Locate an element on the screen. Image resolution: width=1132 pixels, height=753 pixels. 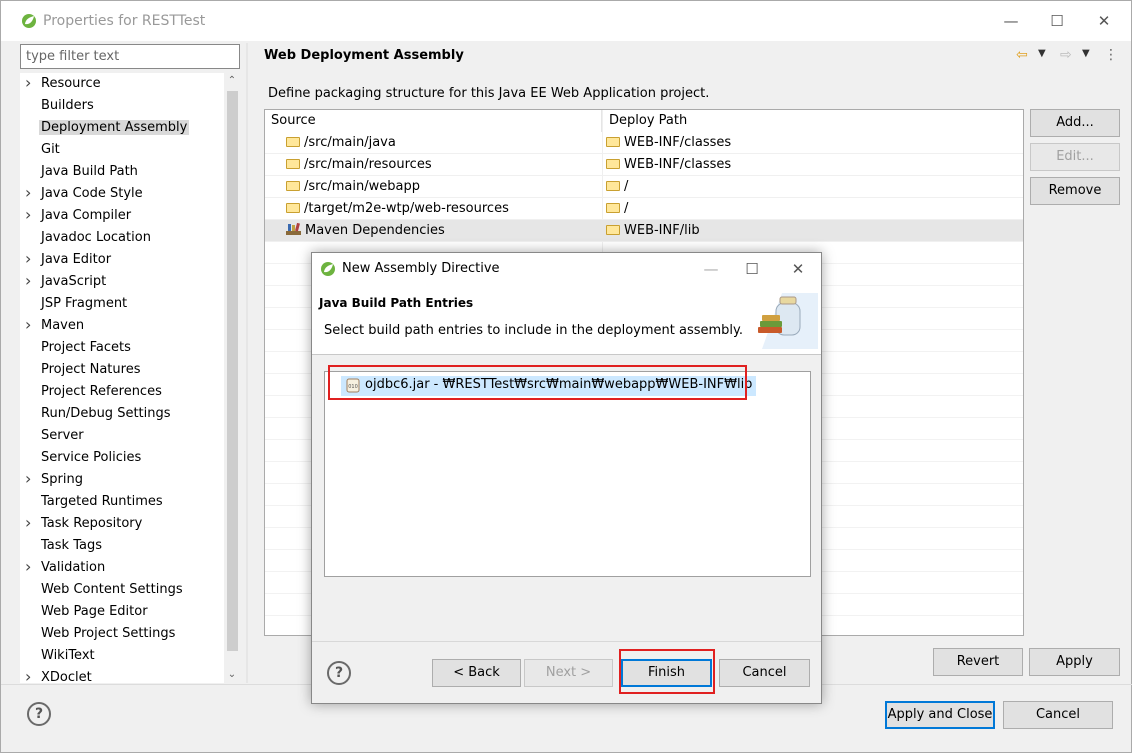
scroll-up-icon: ⌃ is located at coordinates (232, 81).